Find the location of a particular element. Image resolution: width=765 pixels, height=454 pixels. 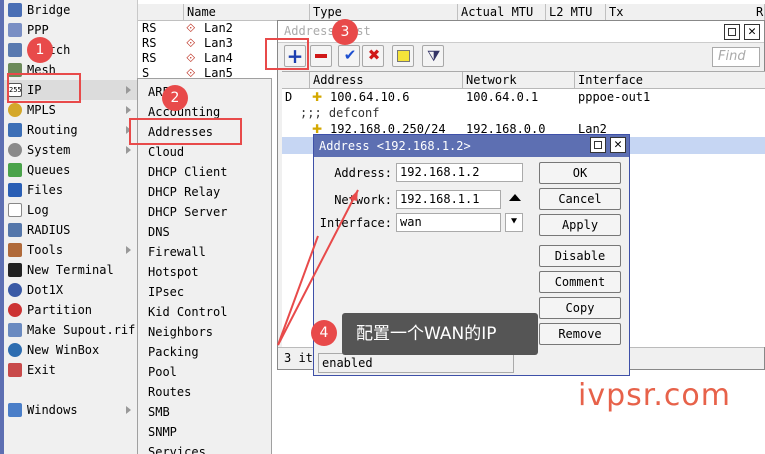

watermark: ivpsr.com is located at coordinates (654, 395).